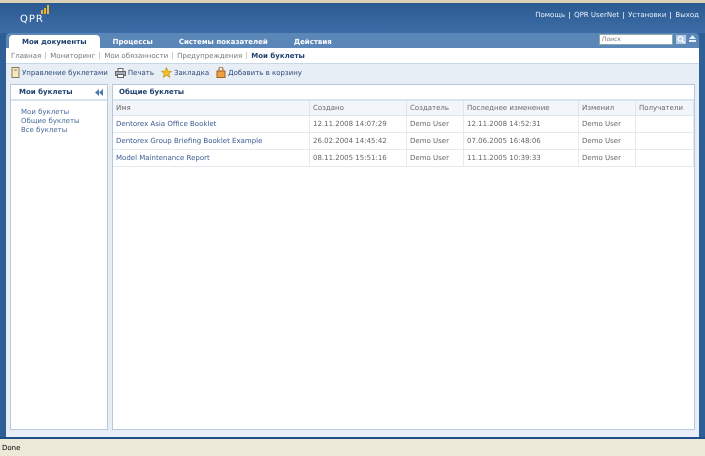  I want to click on star-icon, so click(166, 72).